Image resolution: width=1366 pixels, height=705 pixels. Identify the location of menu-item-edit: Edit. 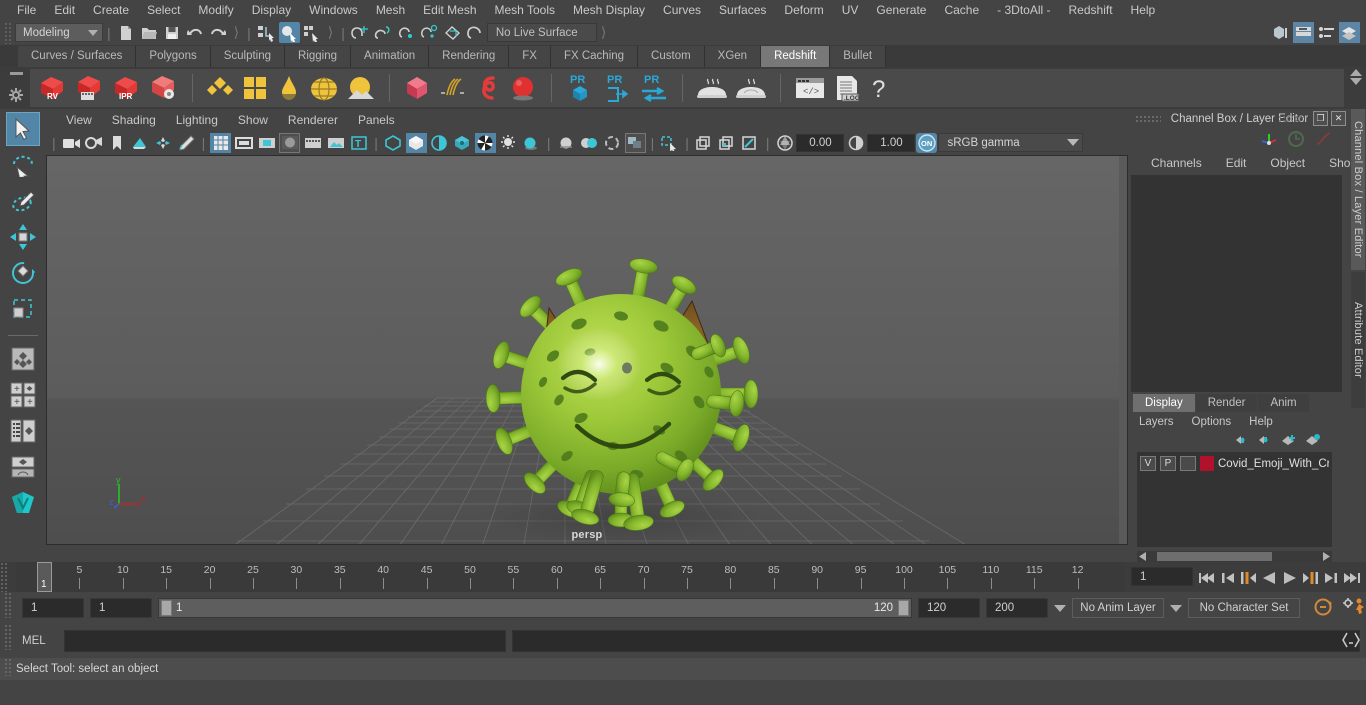
(64, 10).